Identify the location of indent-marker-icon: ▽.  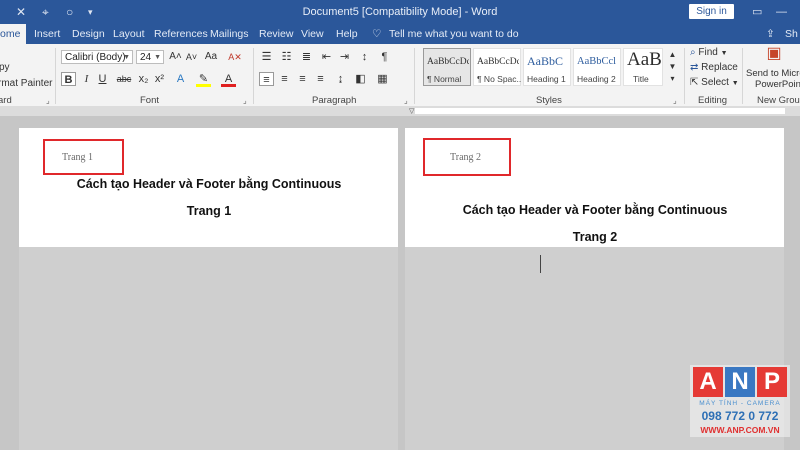
(411, 111).